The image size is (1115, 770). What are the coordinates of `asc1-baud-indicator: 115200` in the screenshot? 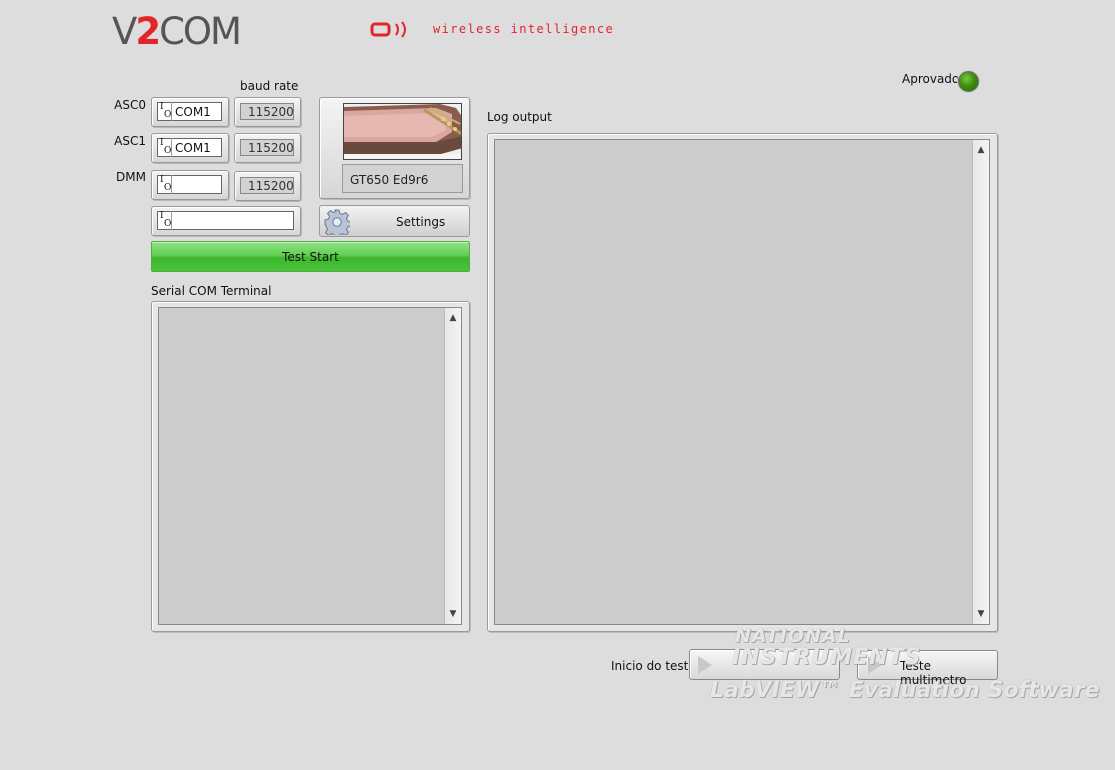 It's located at (267, 148).